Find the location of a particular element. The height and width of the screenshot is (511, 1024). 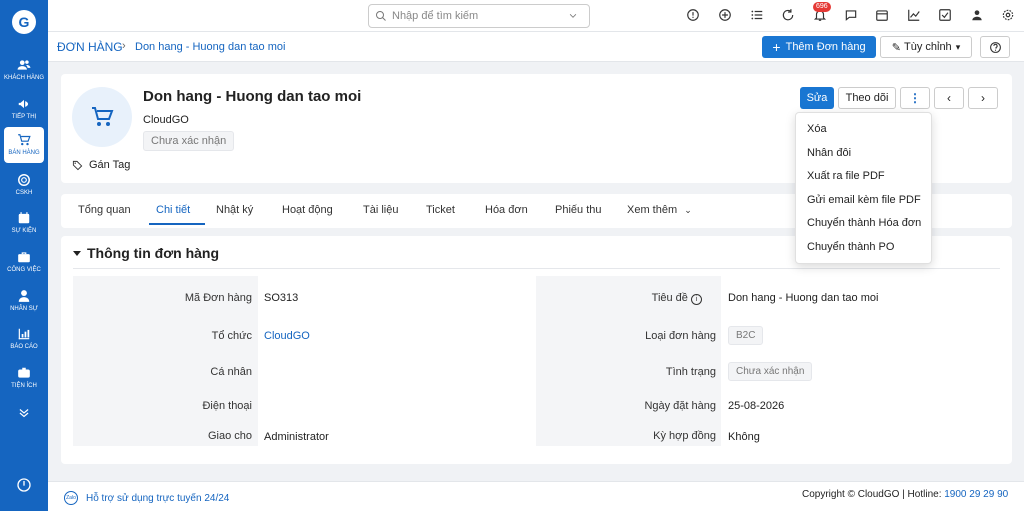

online-support-link: Zalo Hỗ trợ sử dụng trực tuyến 24/24 is located at coordinates (146, 498).